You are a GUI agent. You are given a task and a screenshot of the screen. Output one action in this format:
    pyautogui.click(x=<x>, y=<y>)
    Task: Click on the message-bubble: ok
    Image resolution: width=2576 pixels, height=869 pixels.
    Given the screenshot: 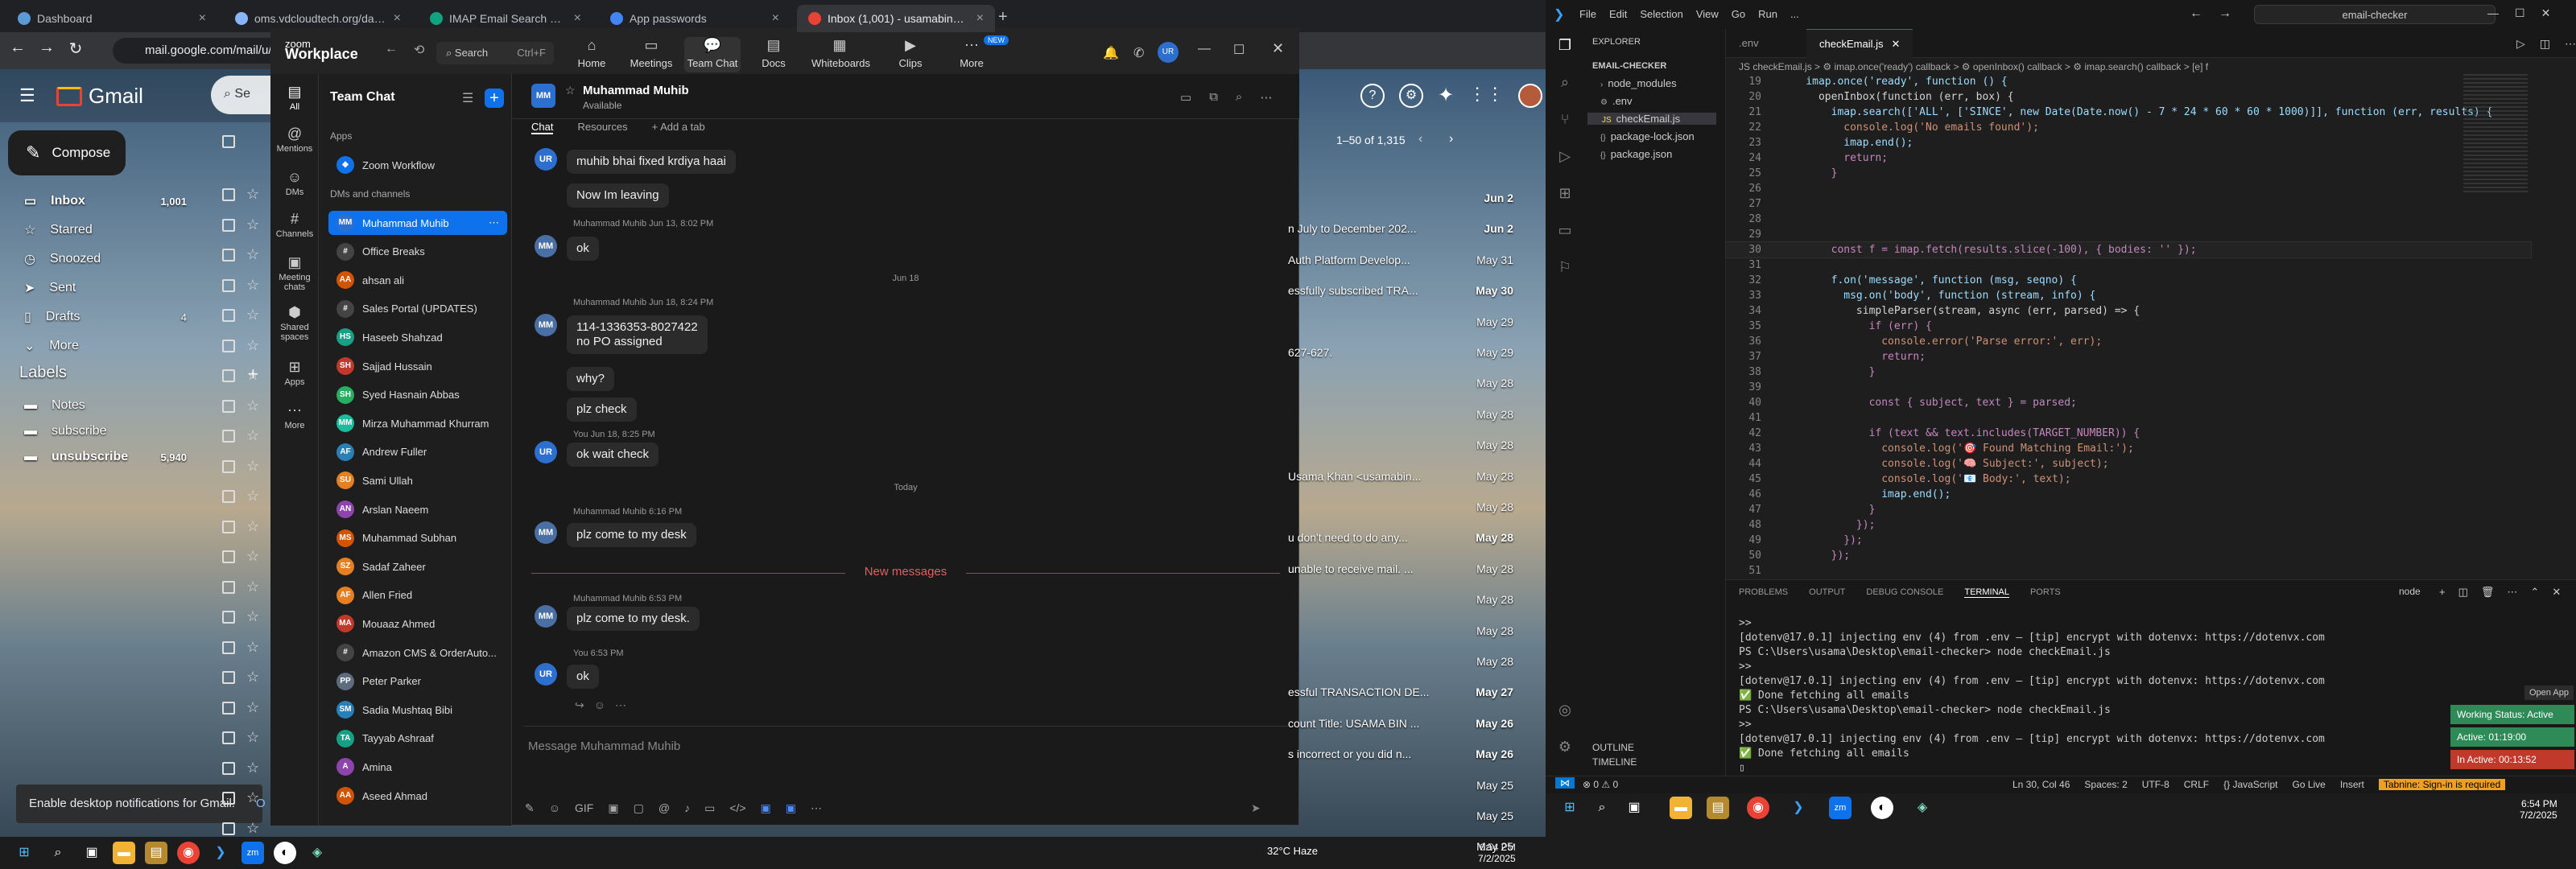 What is the action you would take?
    pyautogui.click(x=583, y=677)
    